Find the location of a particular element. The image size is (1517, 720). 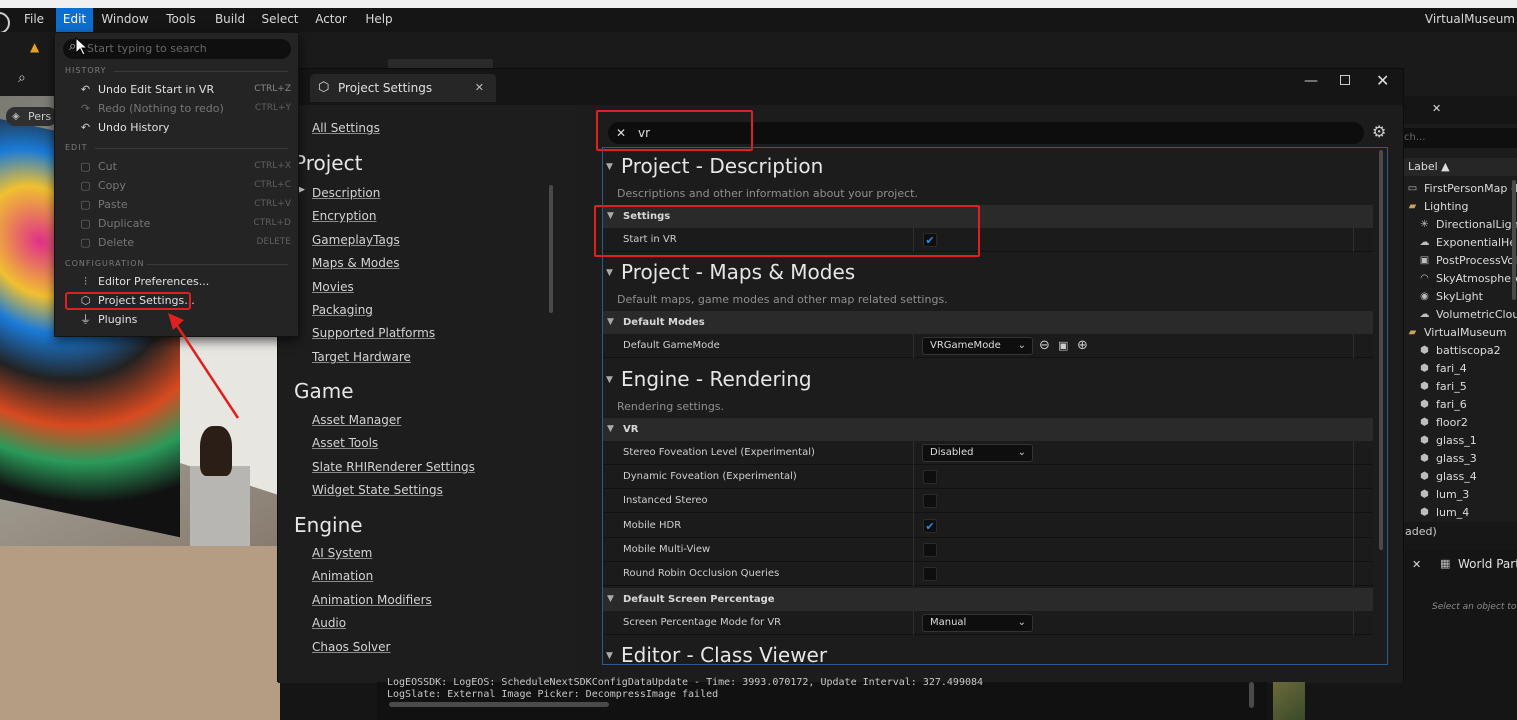

details-scrollbar is located at coordinates (1381, 350).